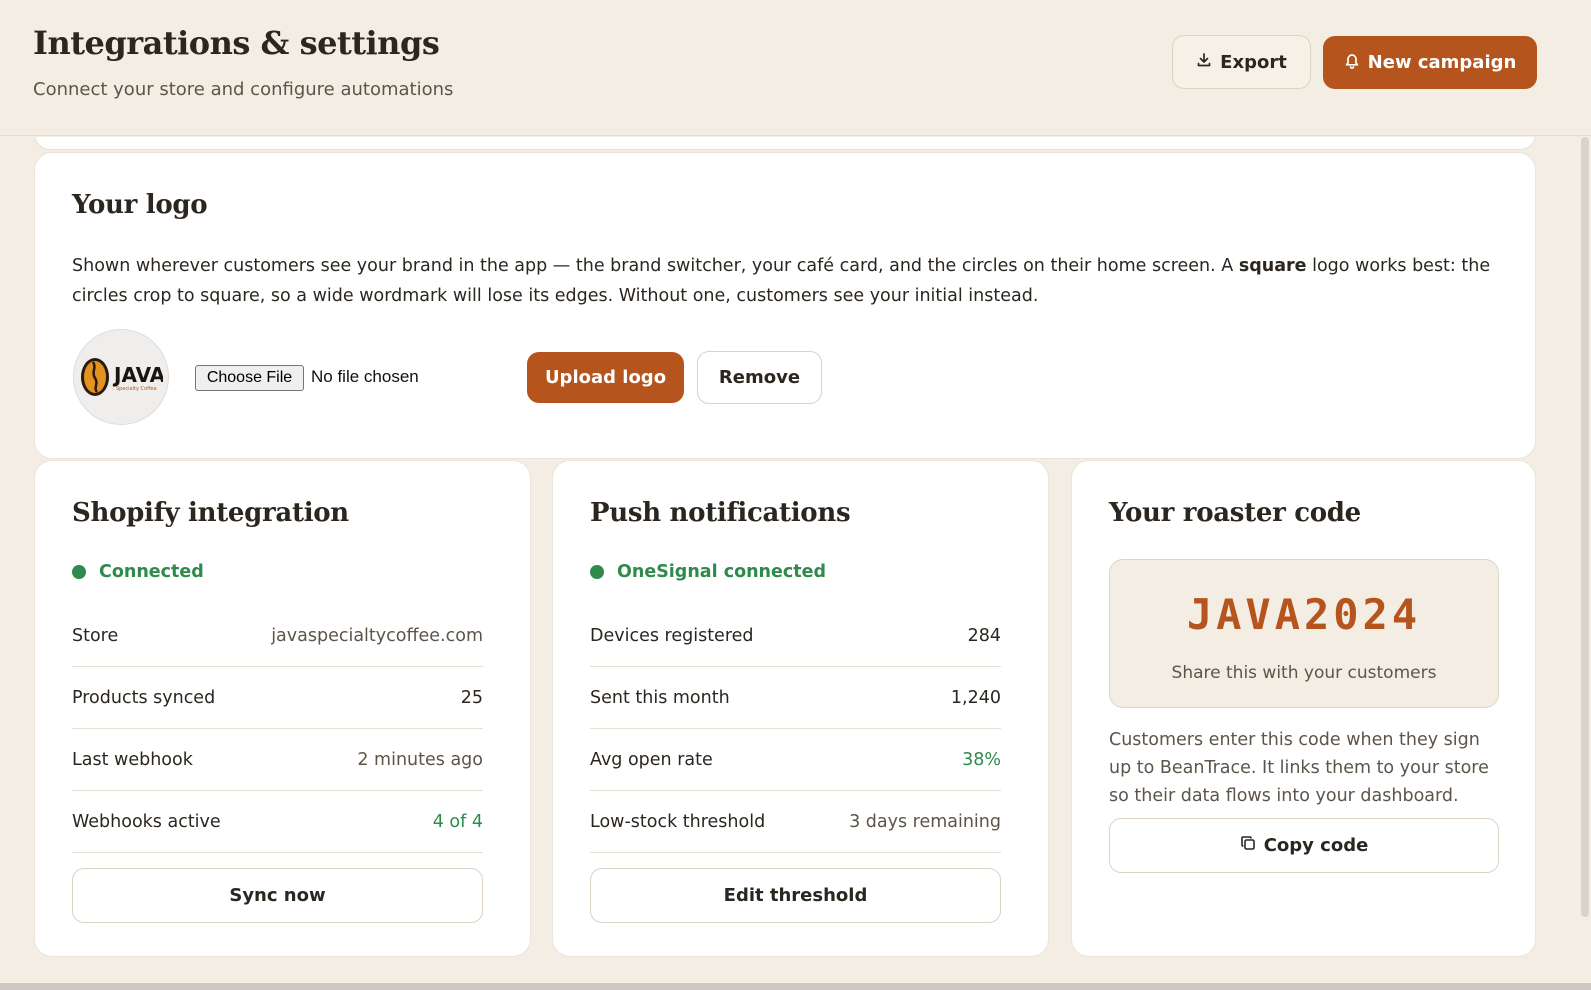 The height and width of the screenshot is (990, 1591). Describe the element at coordinates (795, 698) in the screenshot. I see `stat-row-sent: Sent this month 1,240` at that location.